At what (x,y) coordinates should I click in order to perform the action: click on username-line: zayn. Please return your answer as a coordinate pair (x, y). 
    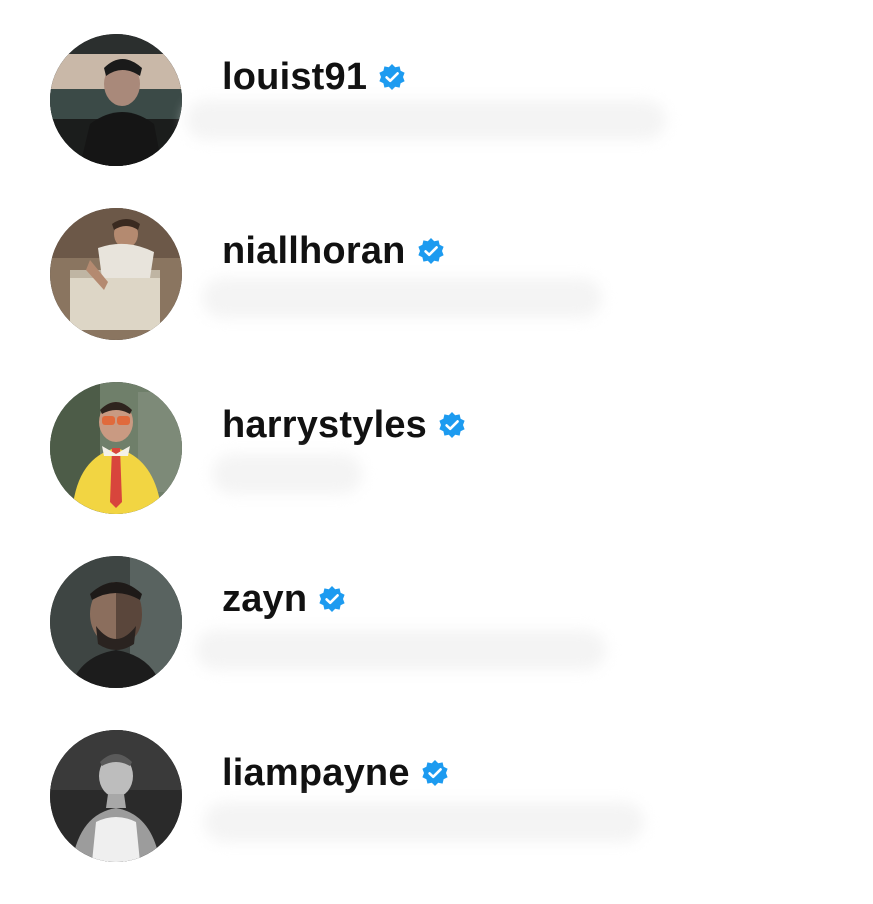
    Looking at the image, I should click on (284, 599).